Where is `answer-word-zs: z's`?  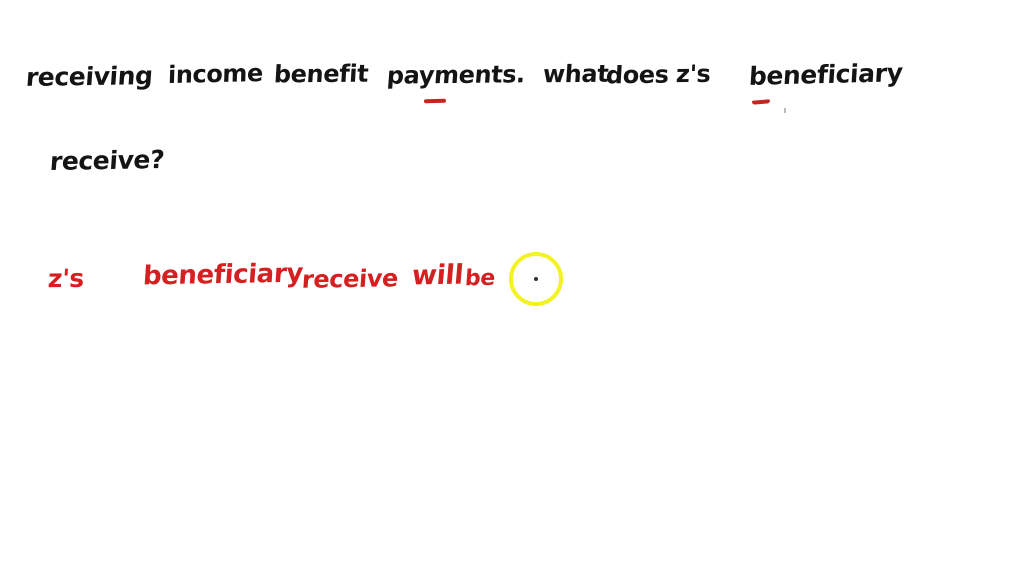 answer-word-zs: z's is located at coordinates (66, 278).